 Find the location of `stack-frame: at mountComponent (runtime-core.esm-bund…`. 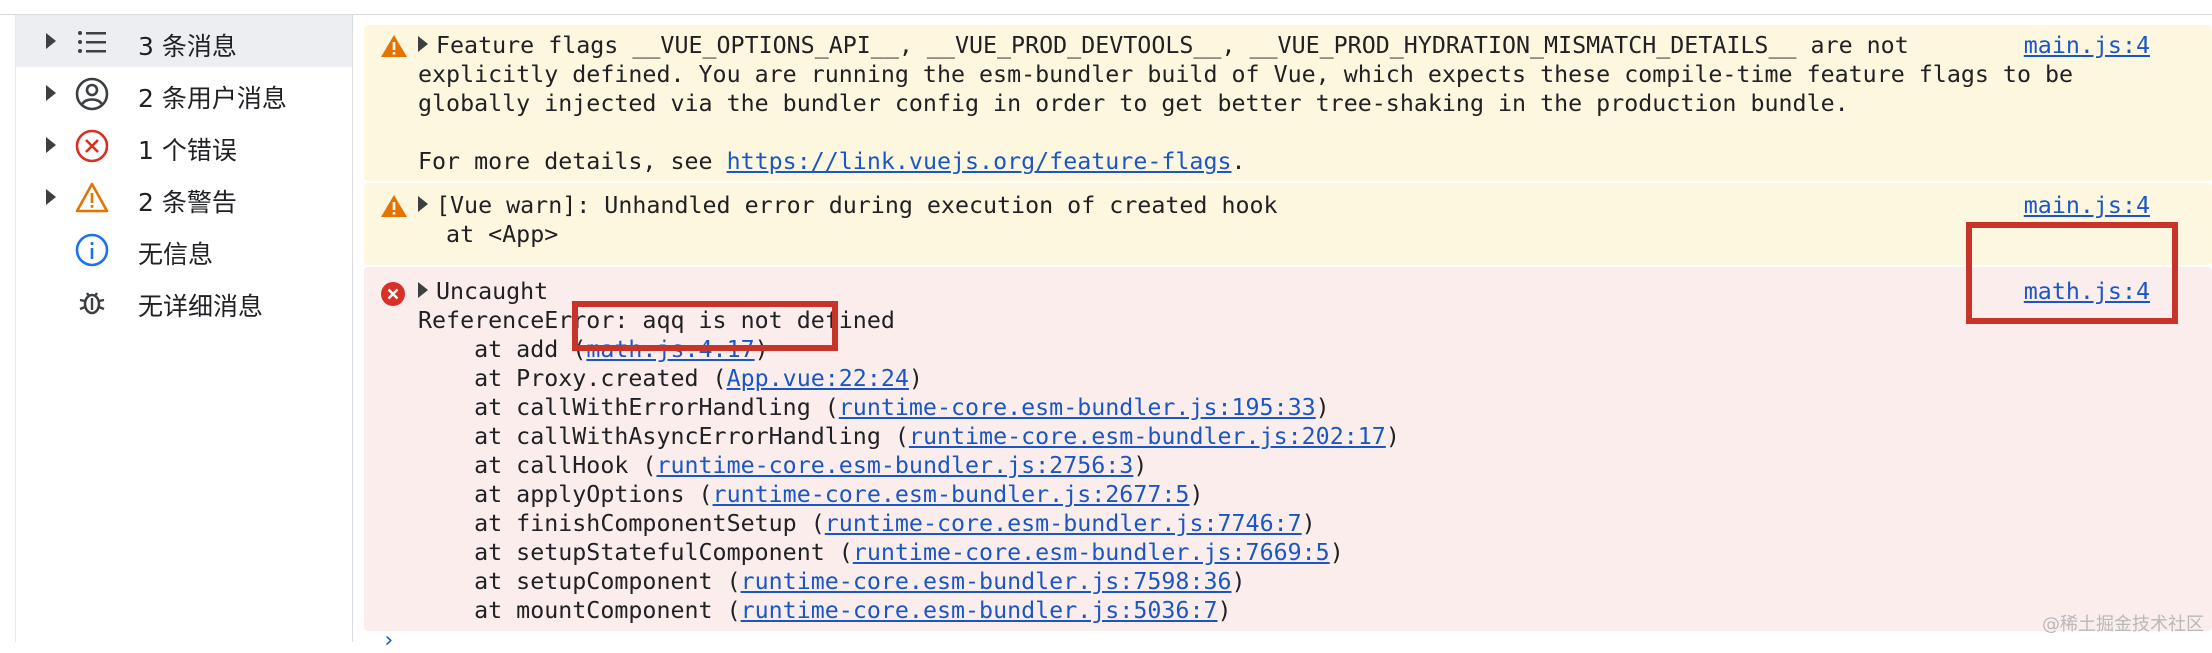

stack-frame: at mountComponent (runtime-core.esm-bund… is located at coordinates (825, 610).